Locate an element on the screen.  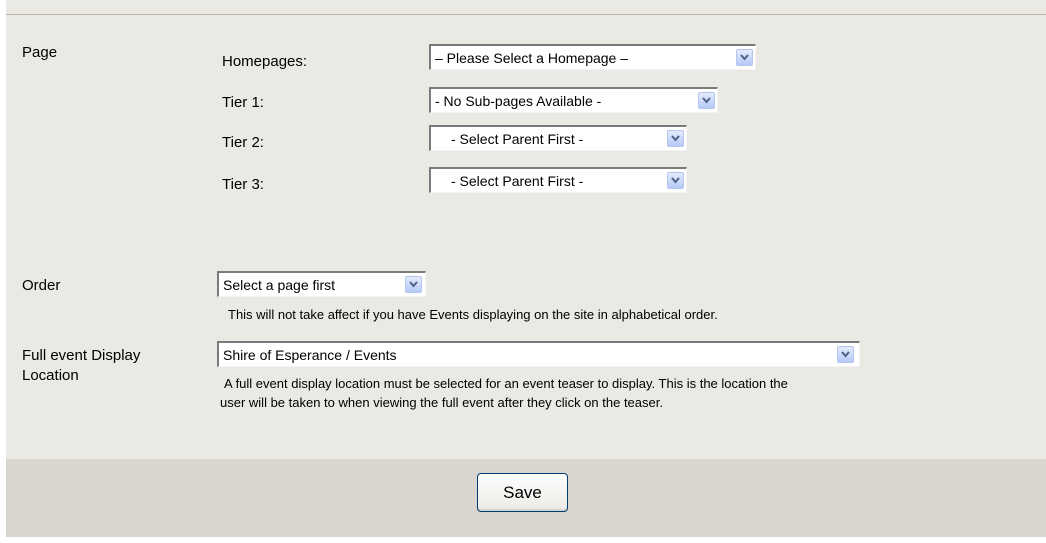
tier1-selected-value: - No Sub-pages Available - is located at coordinates (518, 101).